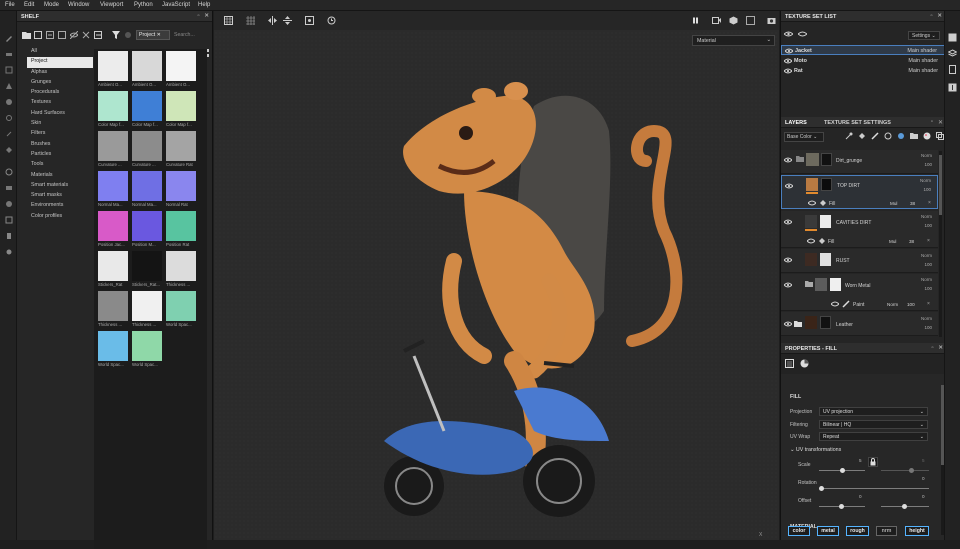 The image size is (960, 549). Describe the element at coordinates (98, 35) in the screenshot. I see `export-icon` at that location.